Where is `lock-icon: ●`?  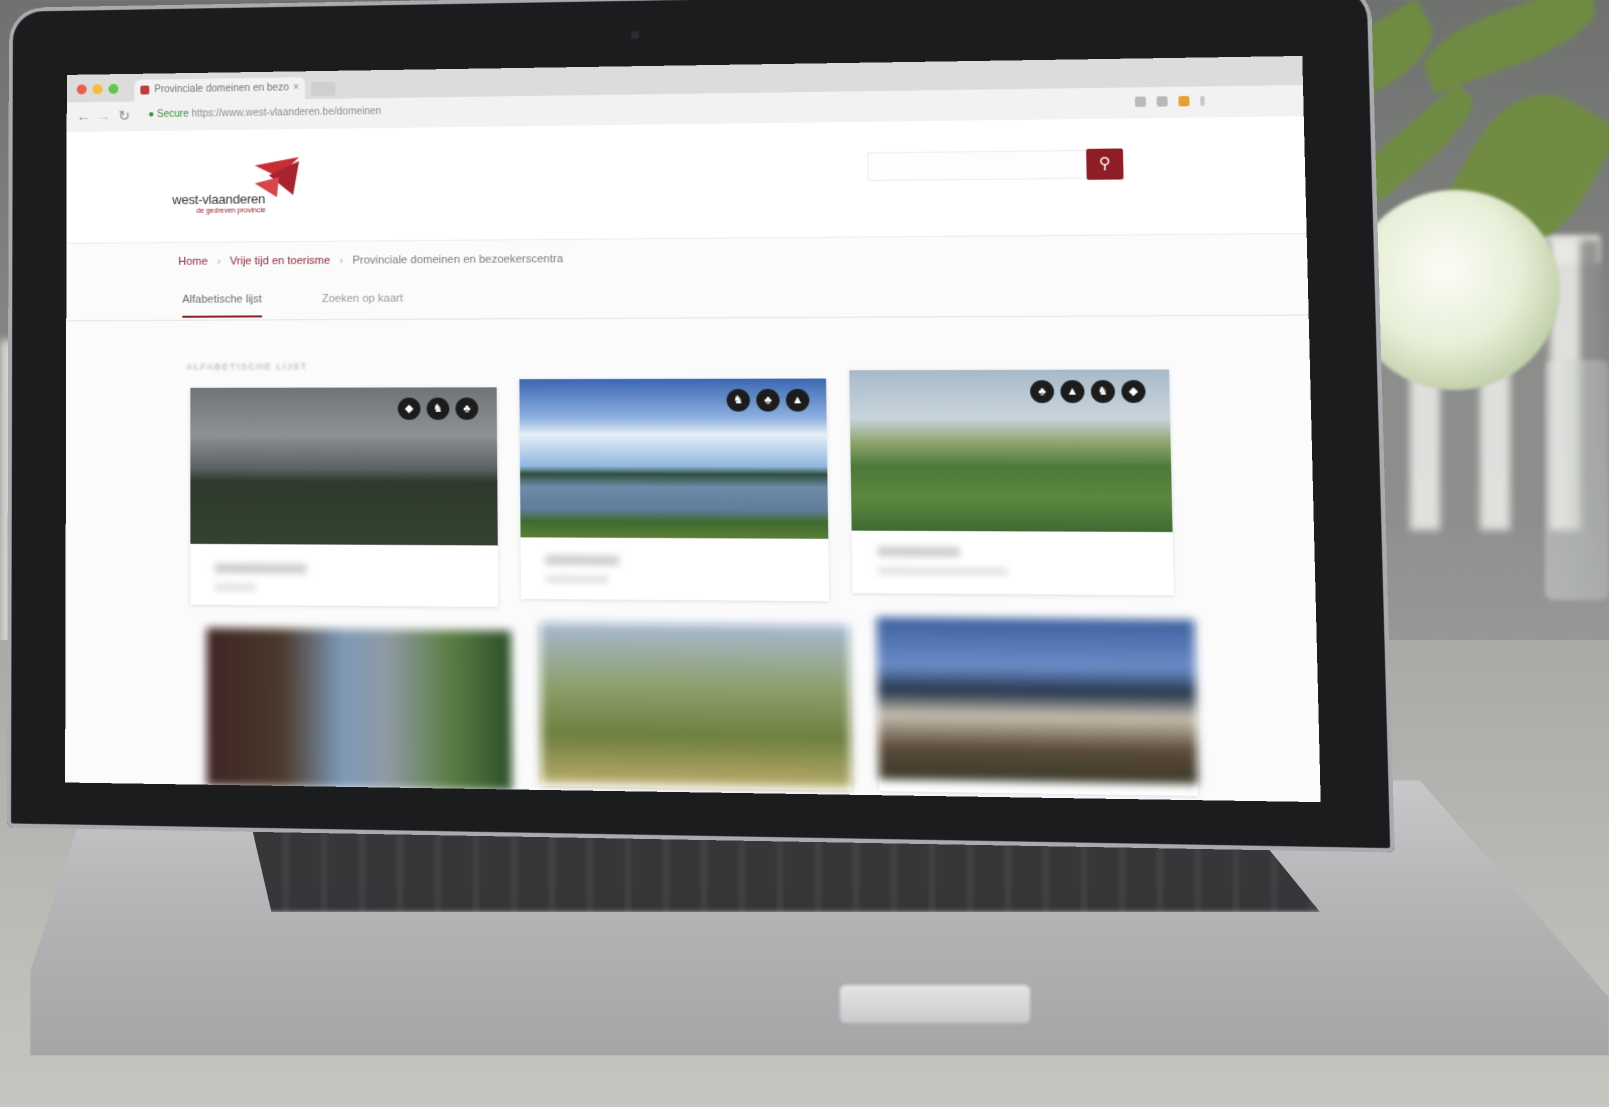
lock-icon: ● is located at coordinates (151, 114).